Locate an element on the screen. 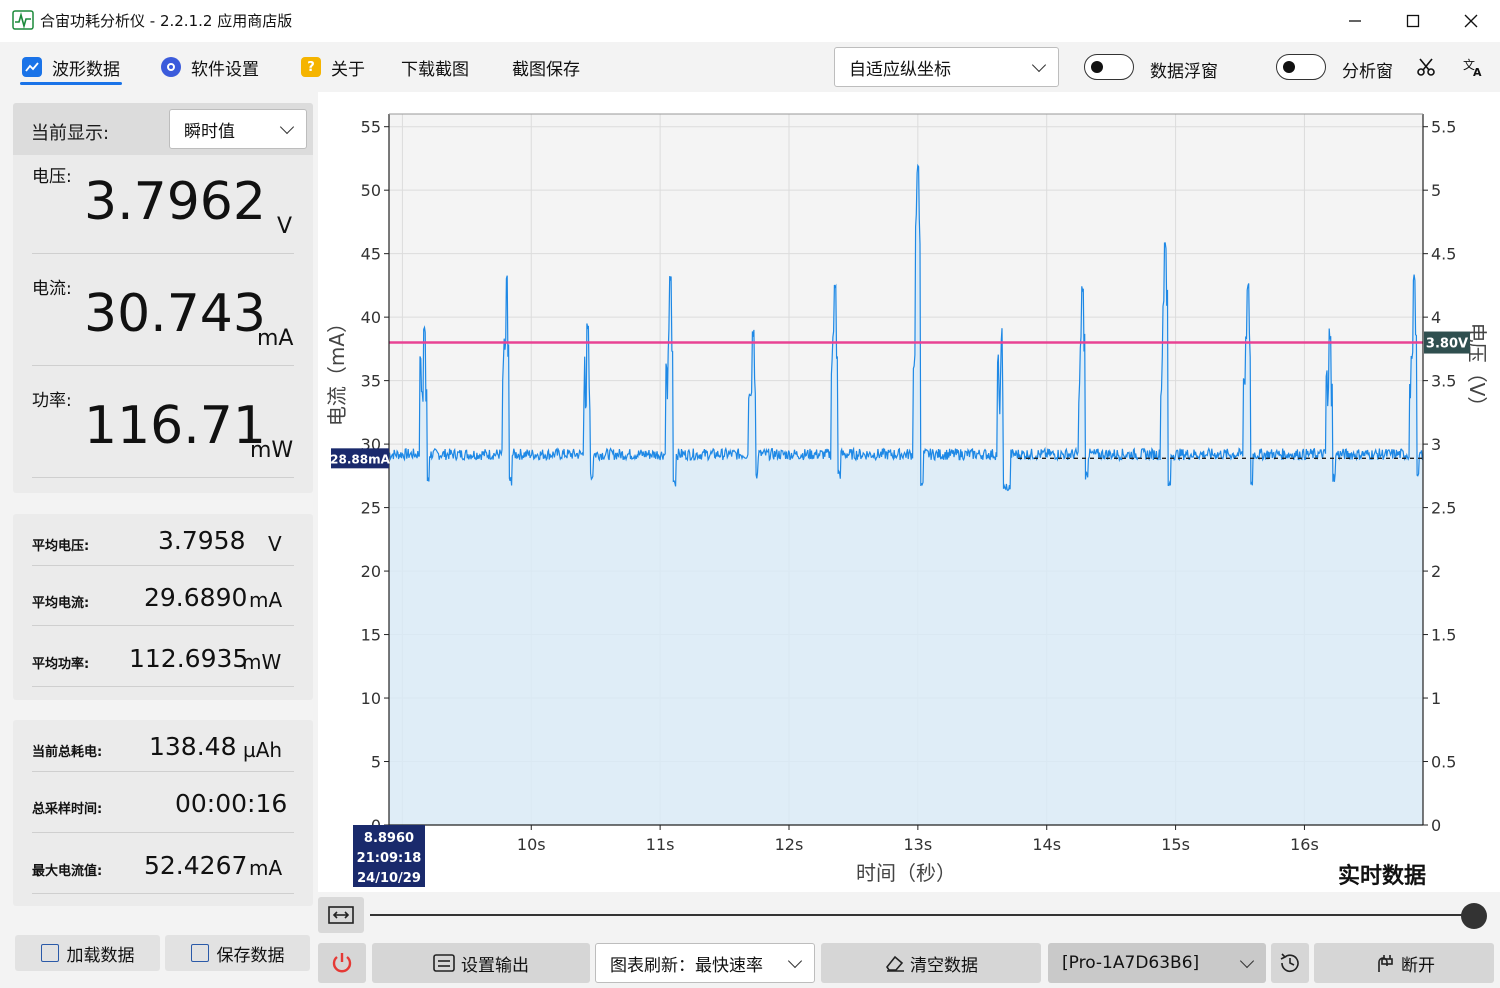 The height and width of the screenshot is (988, 1500). fit-width-button is located at coordinates (341, 915).